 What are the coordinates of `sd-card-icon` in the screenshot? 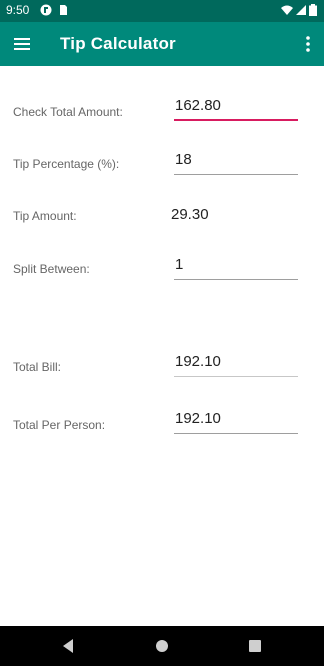 It's located at (63, 10).